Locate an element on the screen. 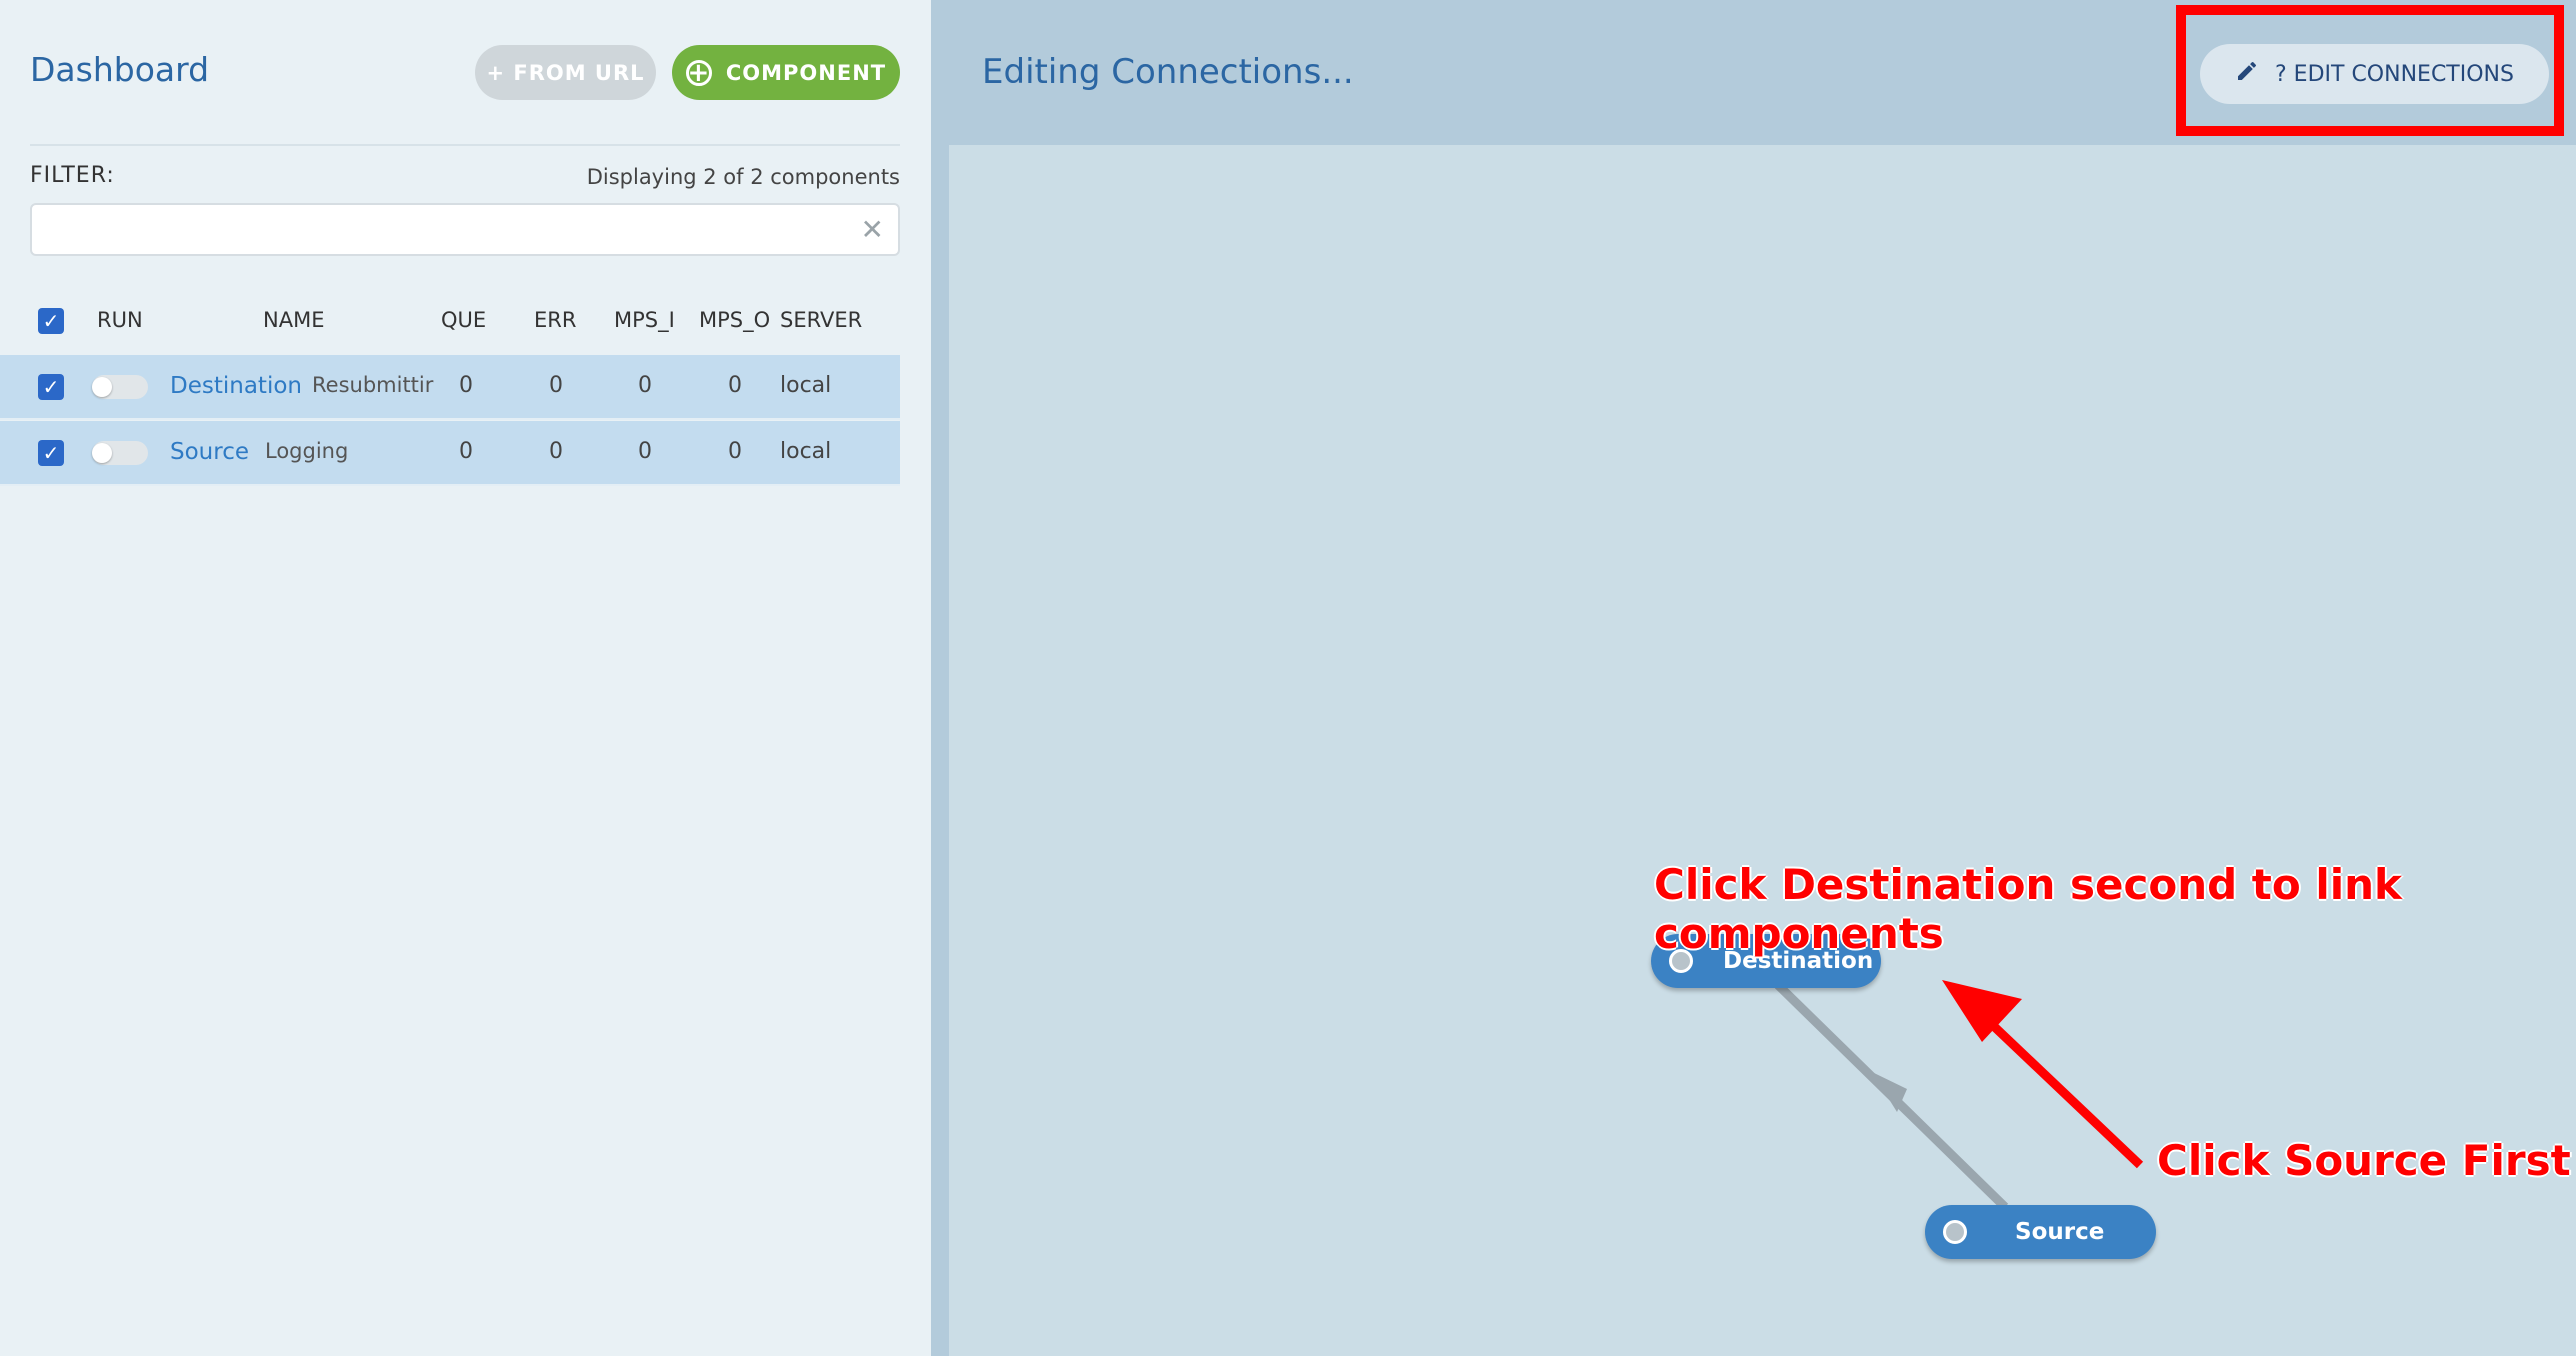  annotation-click-source: Click Source First is located at coordinates (2364, 1160).